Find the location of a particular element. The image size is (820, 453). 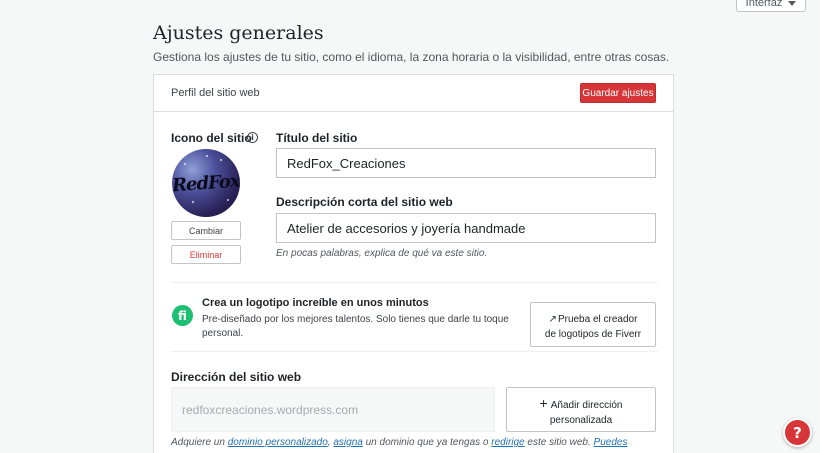

help-button: ? is located at coordinates (797, 432).